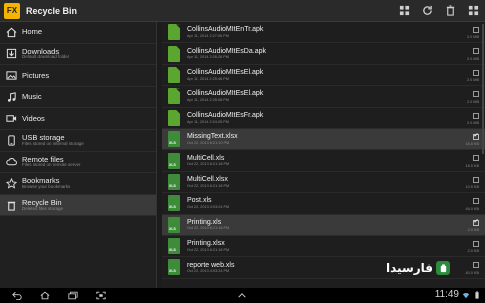 The image size is (485, 303). I want to click on back-button, so click(17, 295).